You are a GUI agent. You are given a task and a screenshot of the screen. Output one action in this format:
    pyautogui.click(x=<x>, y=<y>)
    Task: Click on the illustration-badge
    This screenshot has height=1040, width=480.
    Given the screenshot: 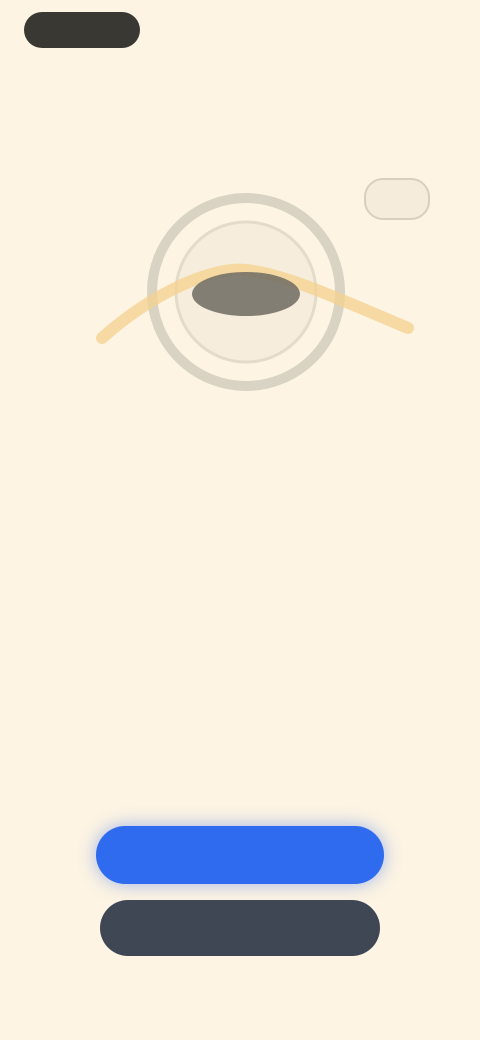 What is the action you would take?
    pyautogui.click(x=397, y=199)
    